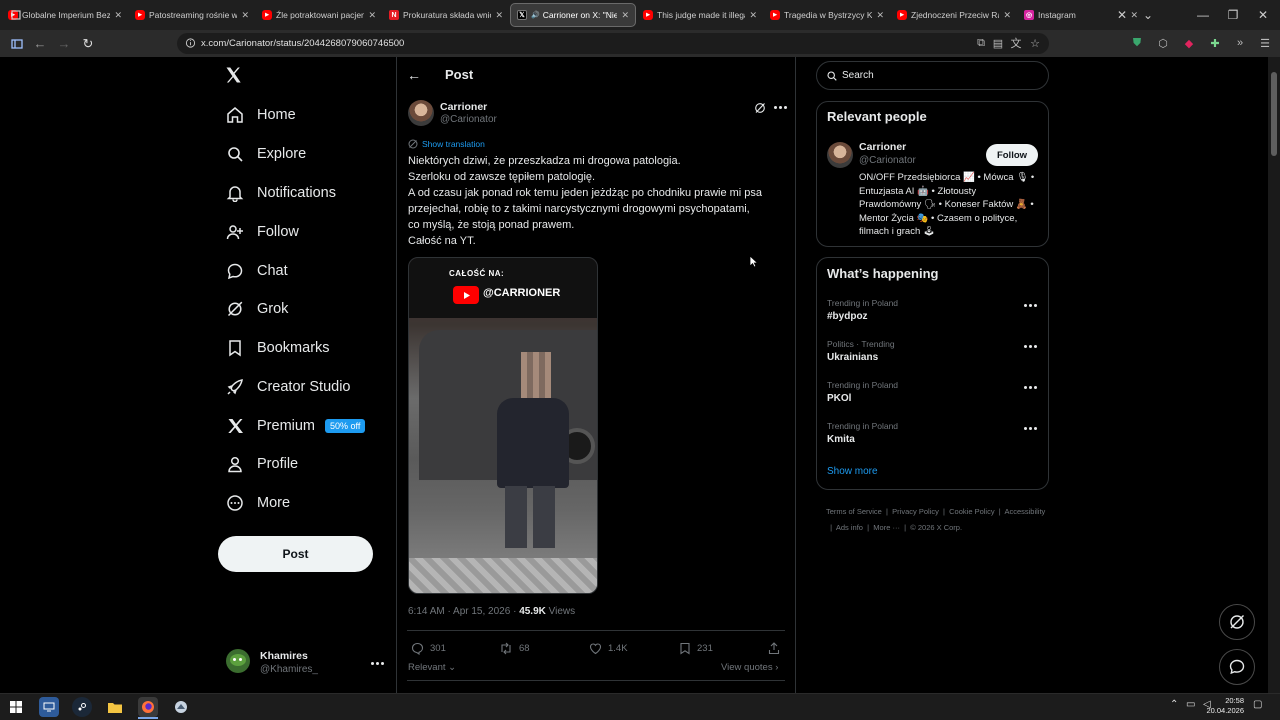 The height and width of the screenshot is (720, 1280). Describe the element at coordinates (377, 663) in the screenshot. I see `account-more-icon` at that location.